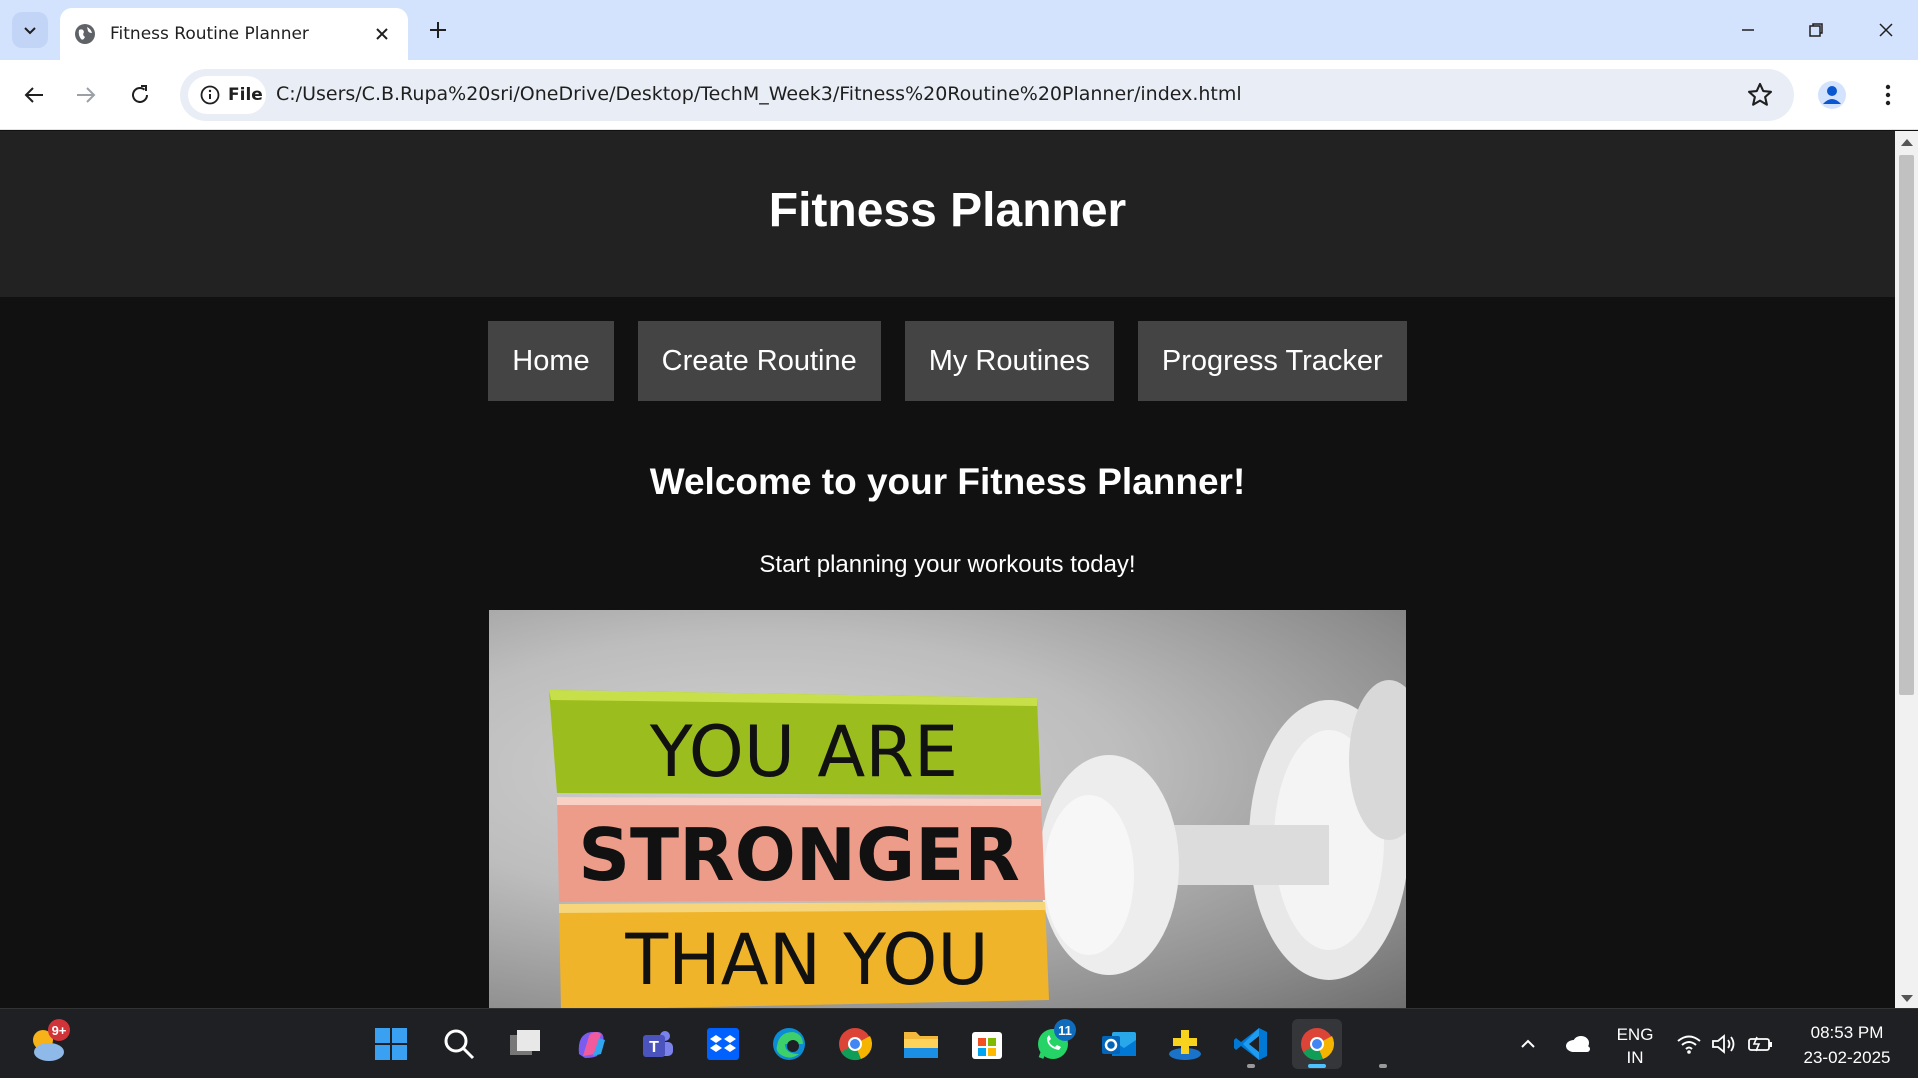  What do you see at coordinates (1009, 361) in the screenshot?
I see `nav-my-routines-link: My Routines` at bounding box center [1009, 361].